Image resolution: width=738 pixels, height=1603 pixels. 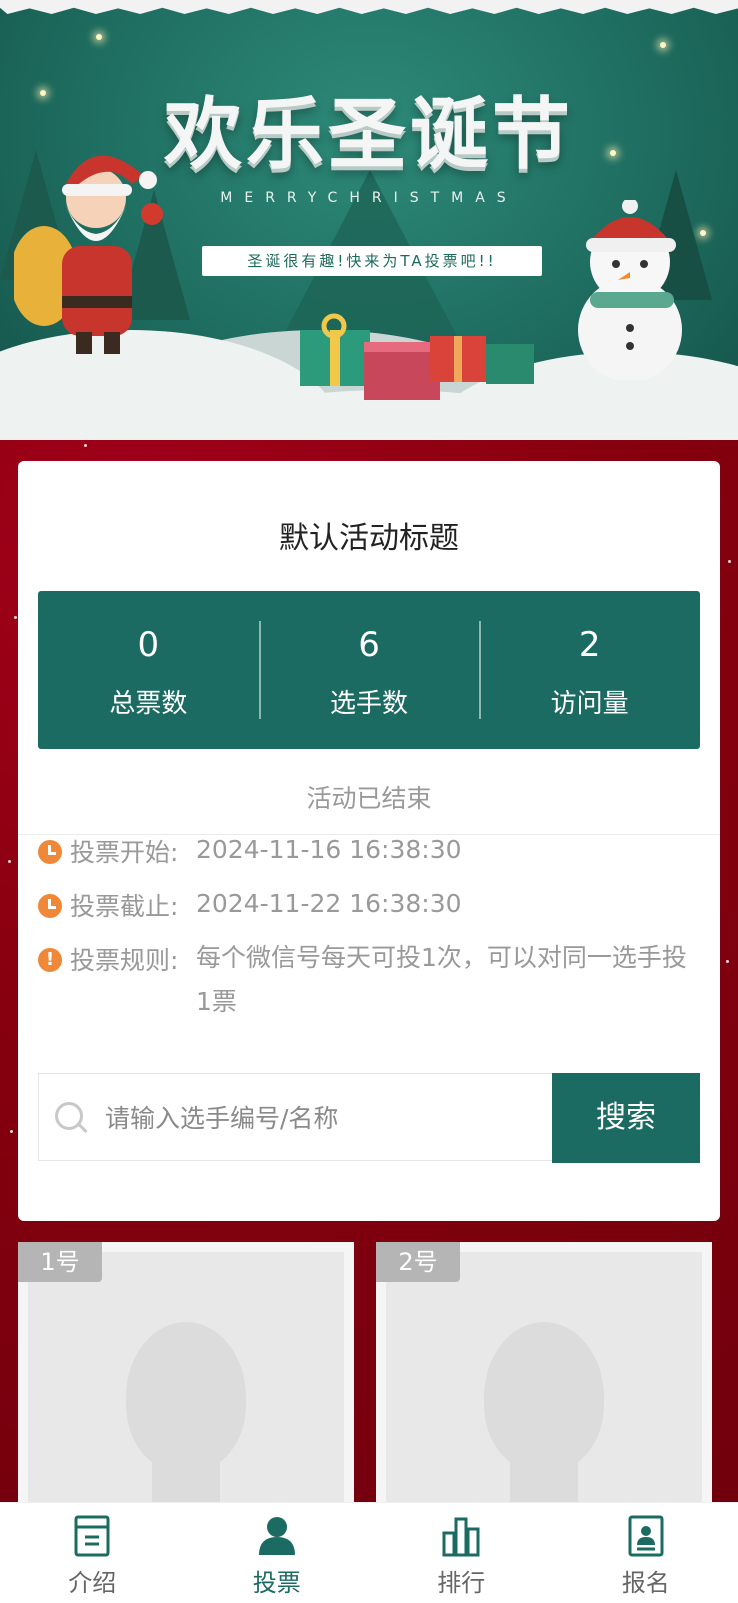 I want to click on id-card-icon, so click(x=646, y=1536).